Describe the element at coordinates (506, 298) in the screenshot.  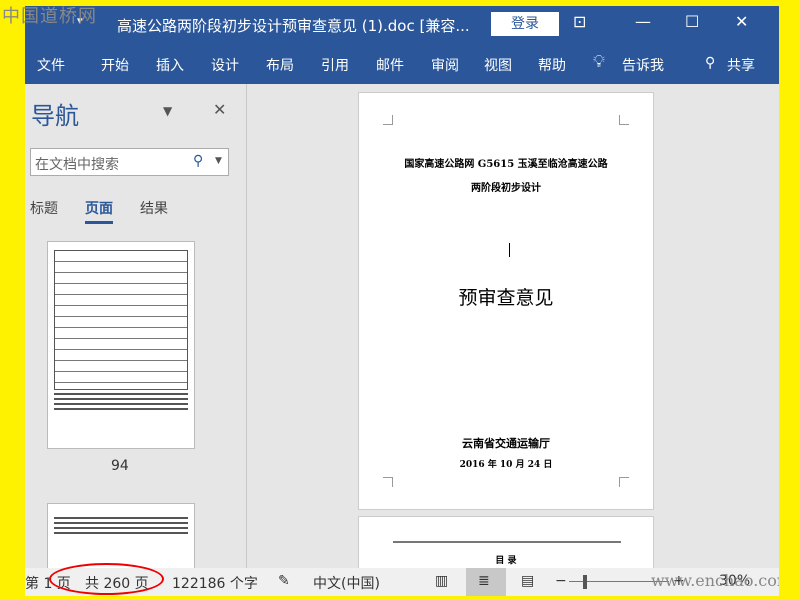
I see `doc-main-title: 预审查意见` at that location.